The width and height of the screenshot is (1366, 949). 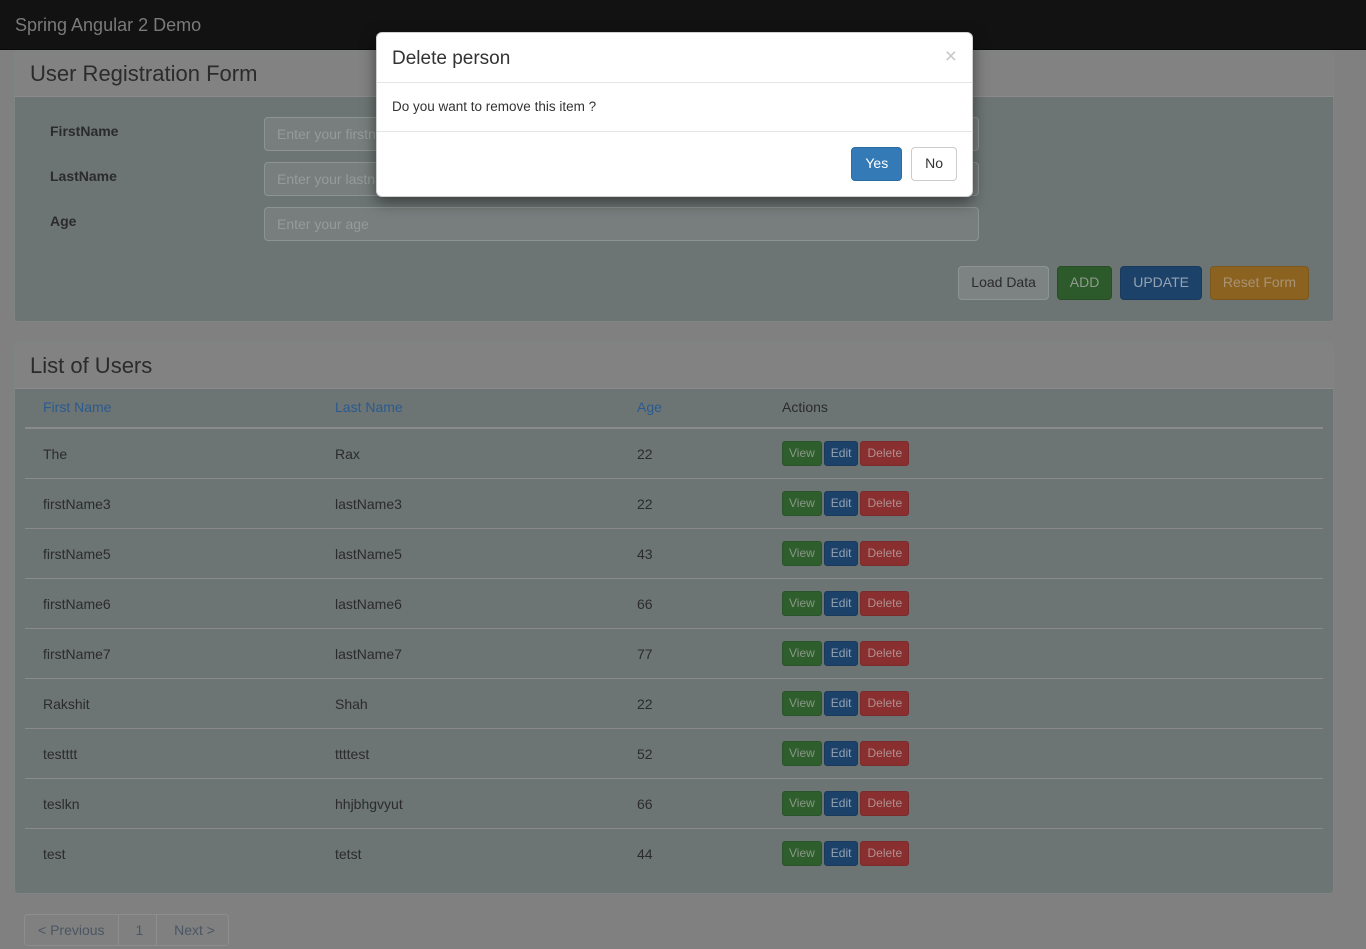 What do you see at coordinates (176, 409) in the screenshot?
I see `column-header-first-name: First Name` at bounding box center [176, 409].